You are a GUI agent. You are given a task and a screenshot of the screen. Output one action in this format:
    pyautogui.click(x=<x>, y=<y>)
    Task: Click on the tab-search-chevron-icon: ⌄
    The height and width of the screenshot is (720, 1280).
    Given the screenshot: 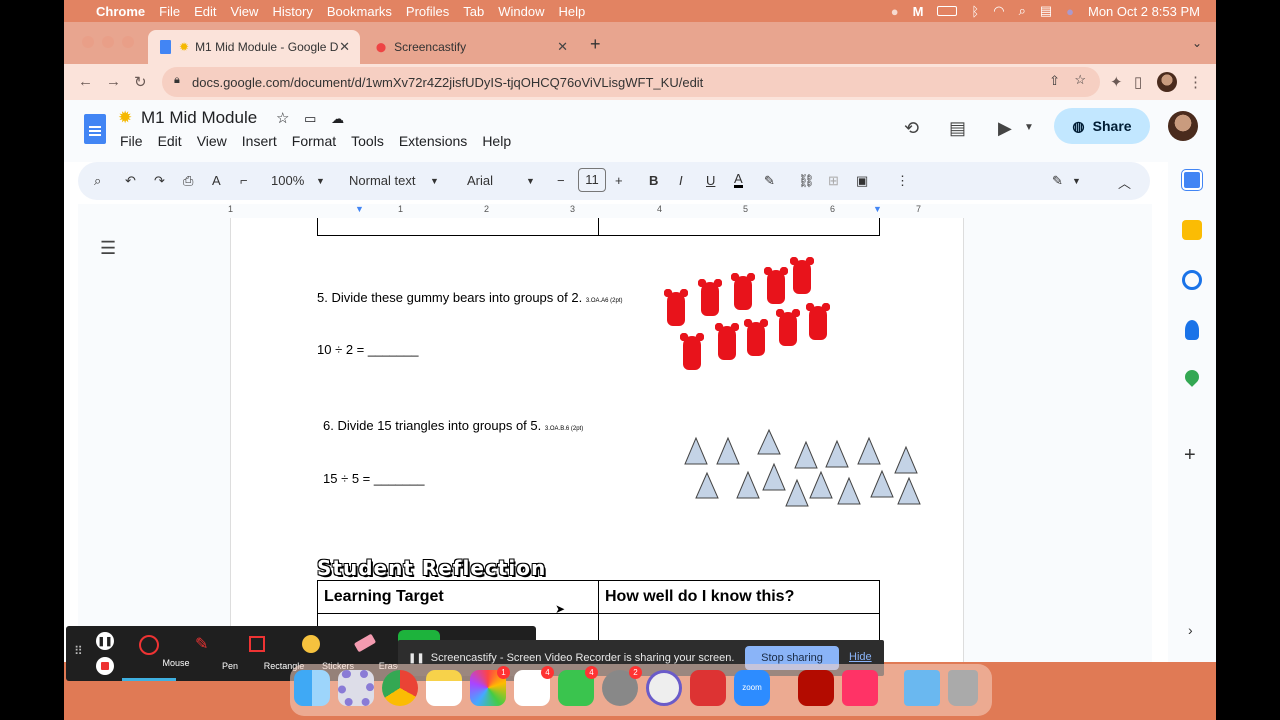 What is the action you would take?
    pyautogui.click(x=1197, y=43)
    